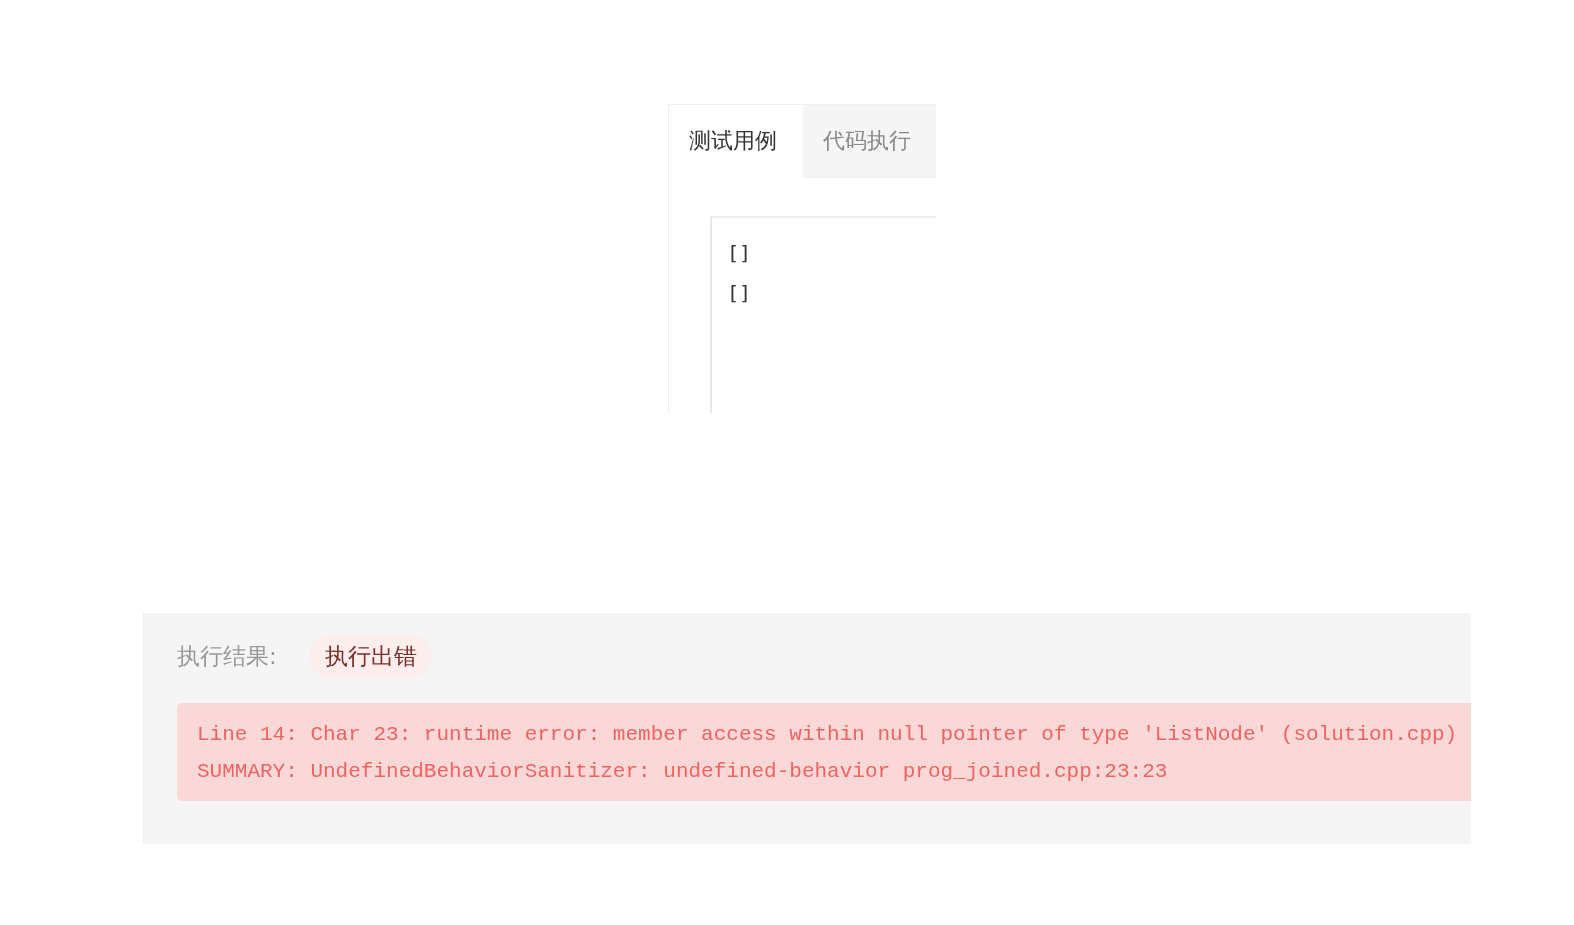  I want to click on testcase-editor: [] [], so click(823, 314).